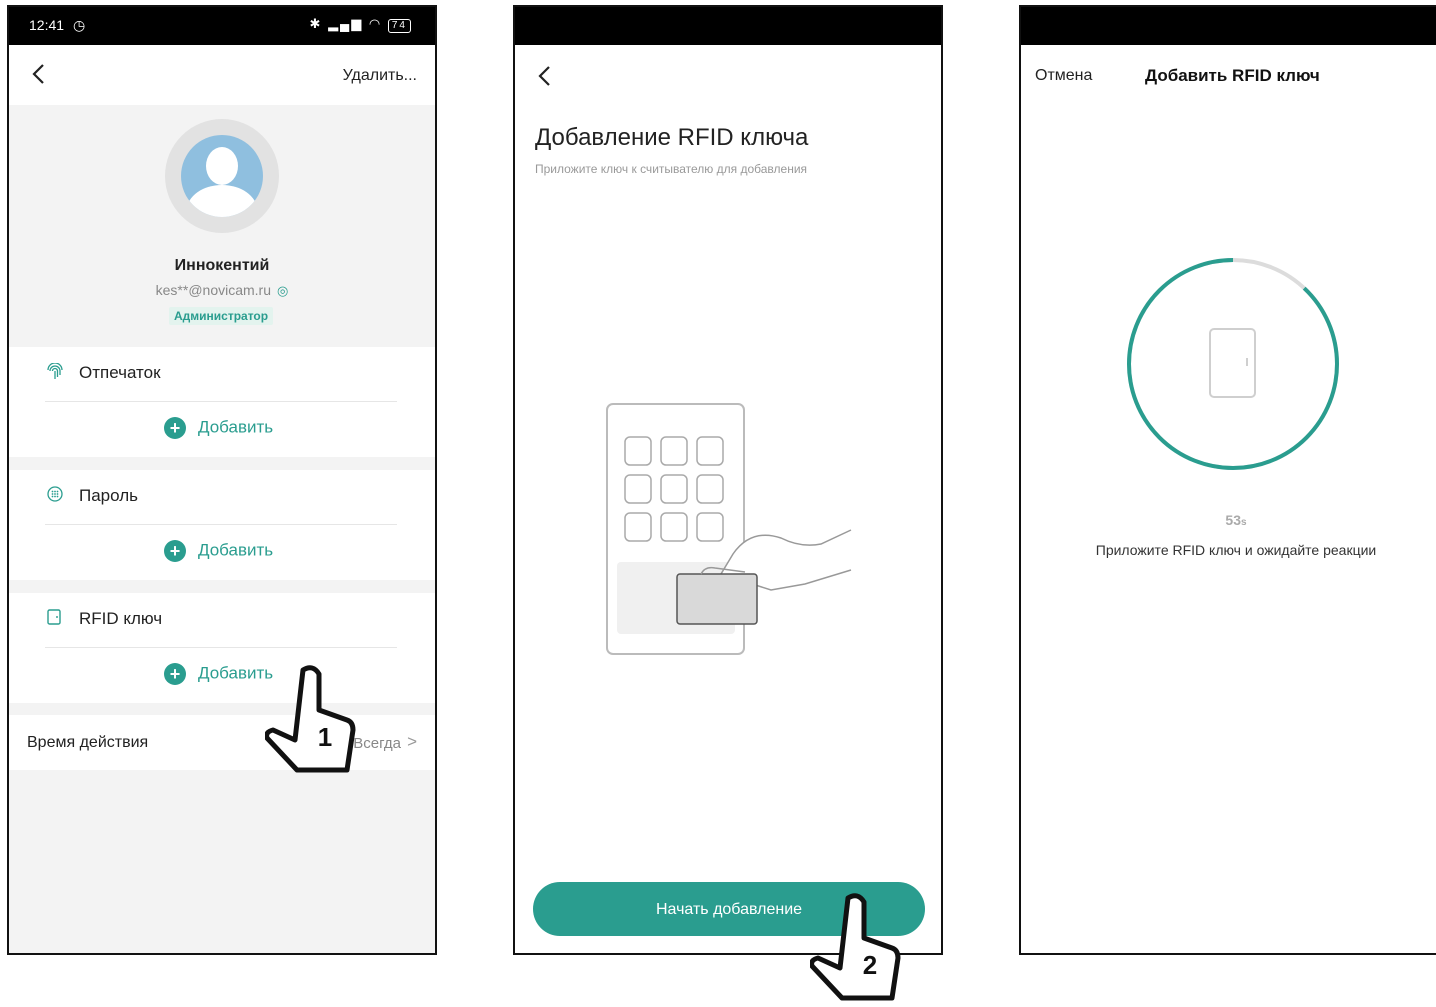  What do you see at coordinates (55, 496) in the screenshot?
I see `keypad-icon` at bounding box center [55, 496].